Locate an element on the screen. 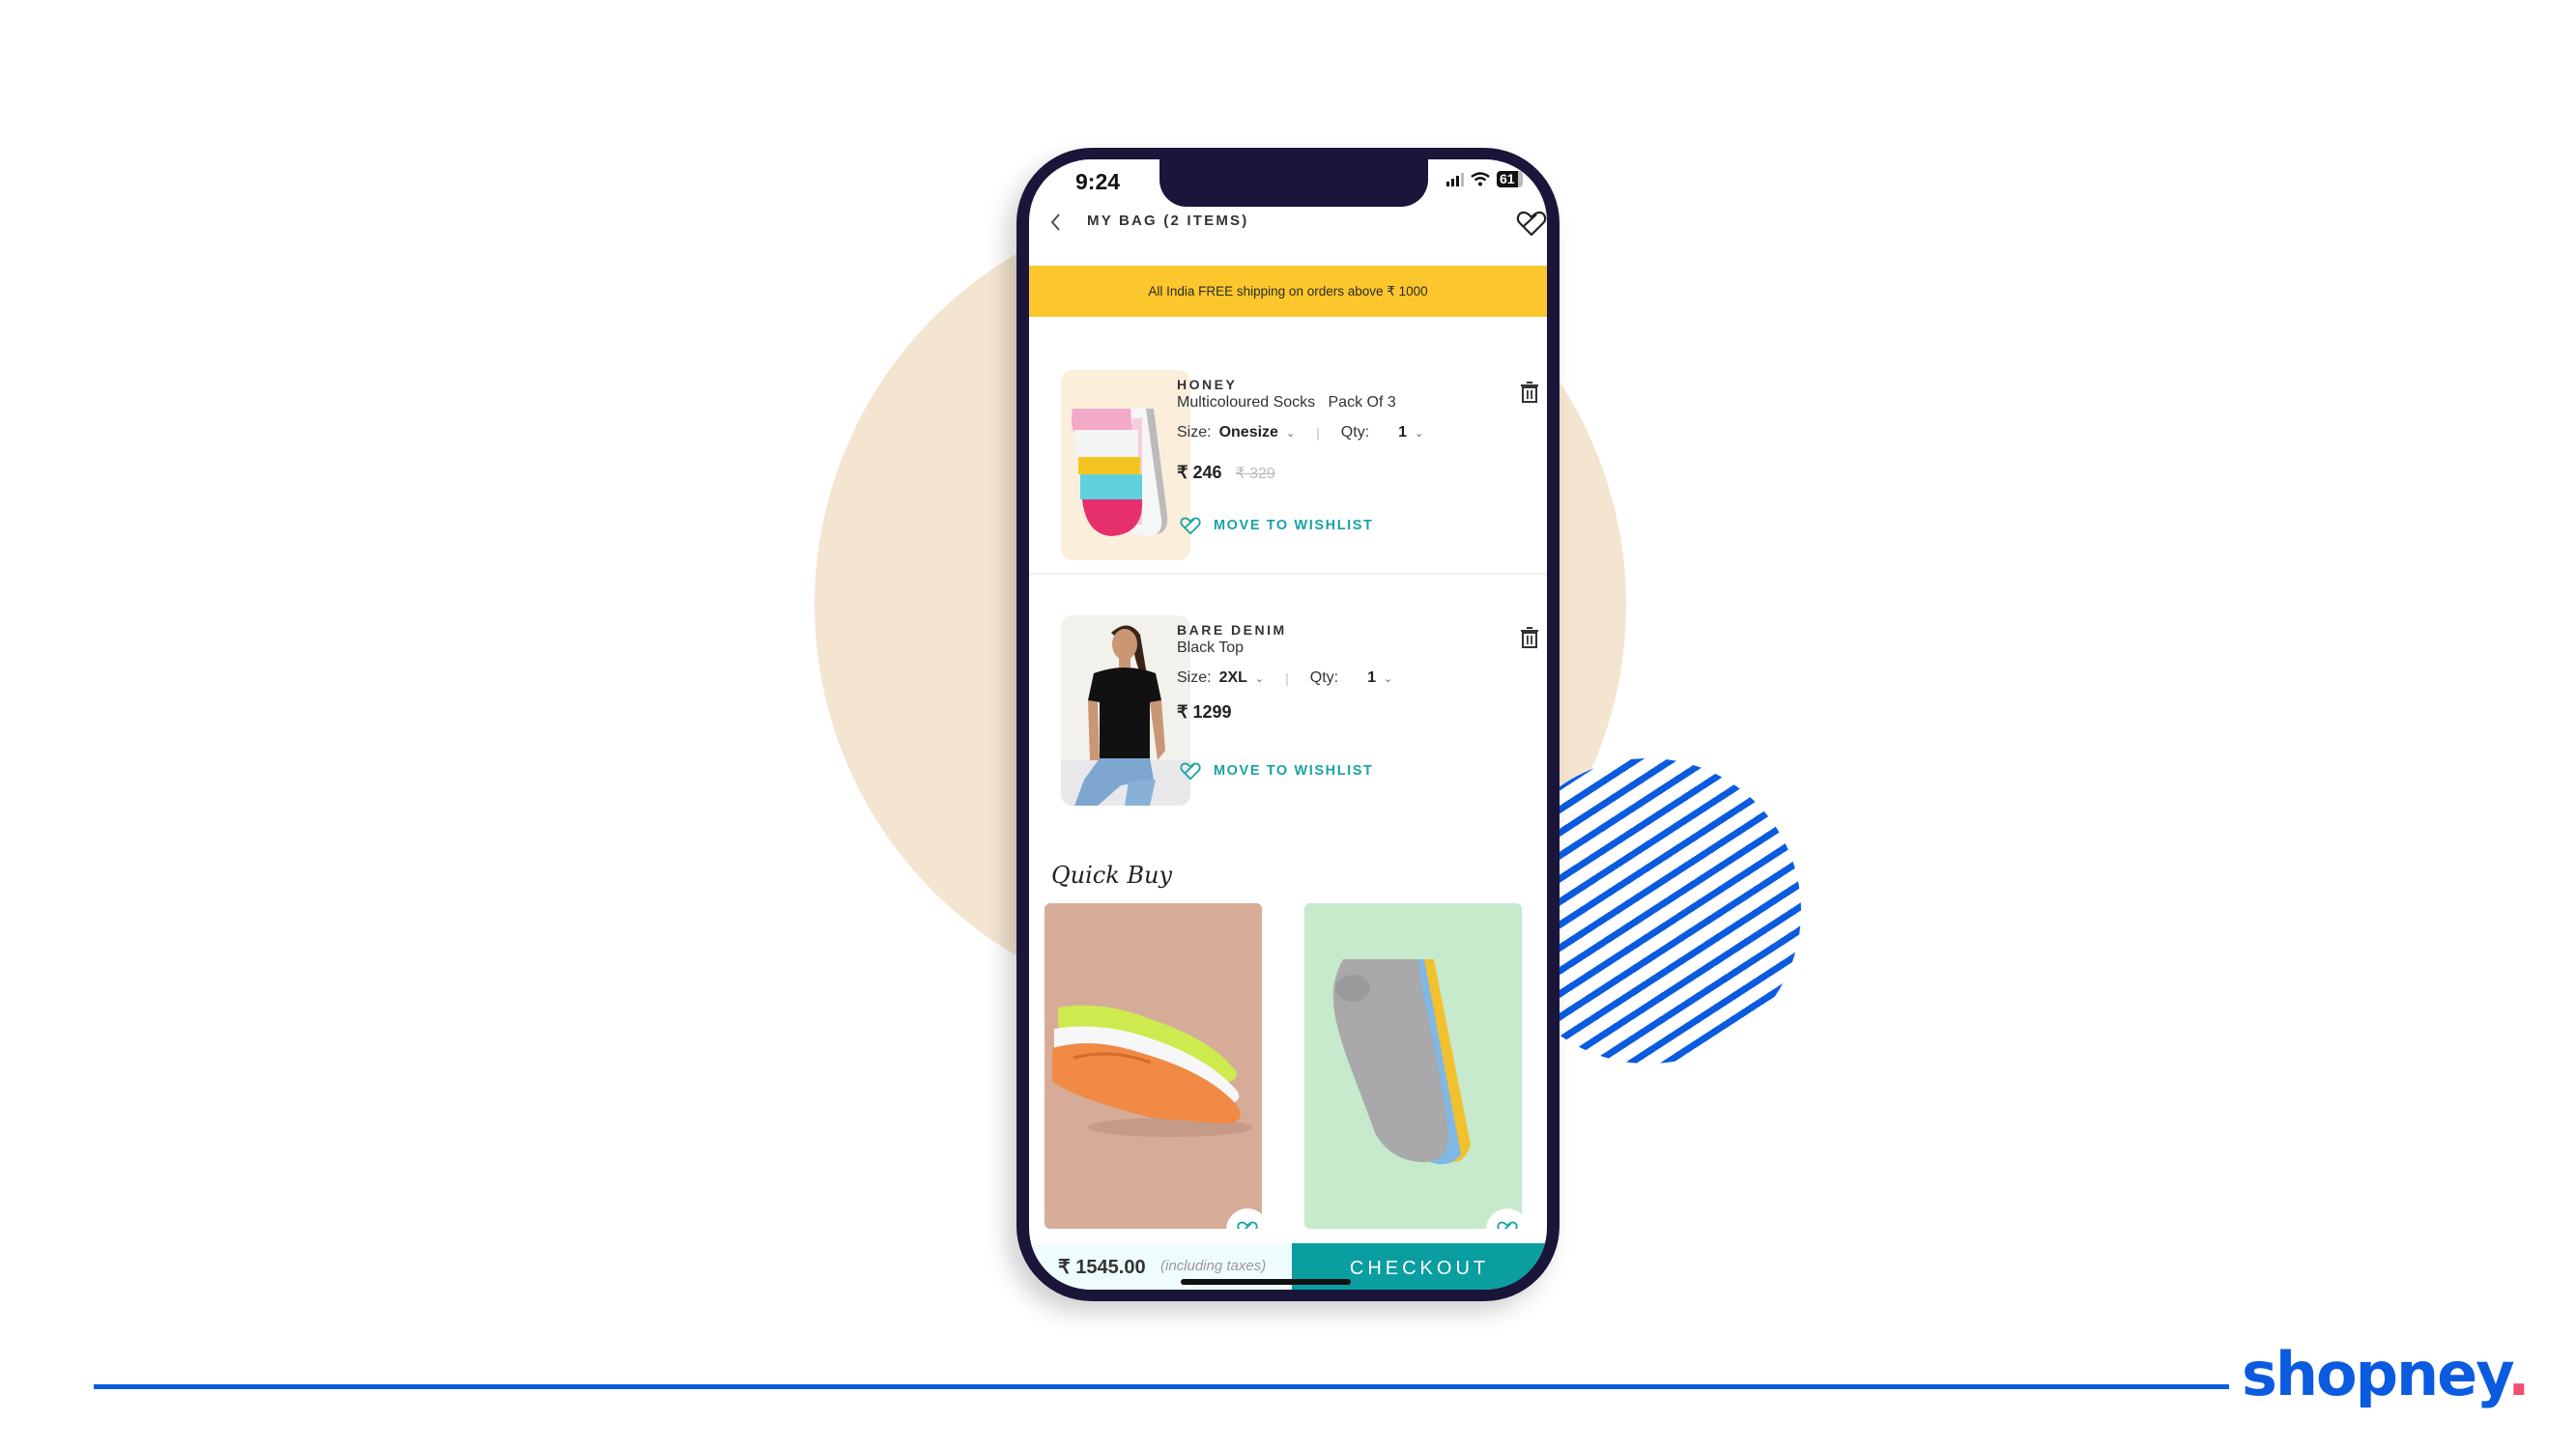 This screenshot has height=1450, width=2576. size-value: 2XL is located at coordinates (1233, 677).